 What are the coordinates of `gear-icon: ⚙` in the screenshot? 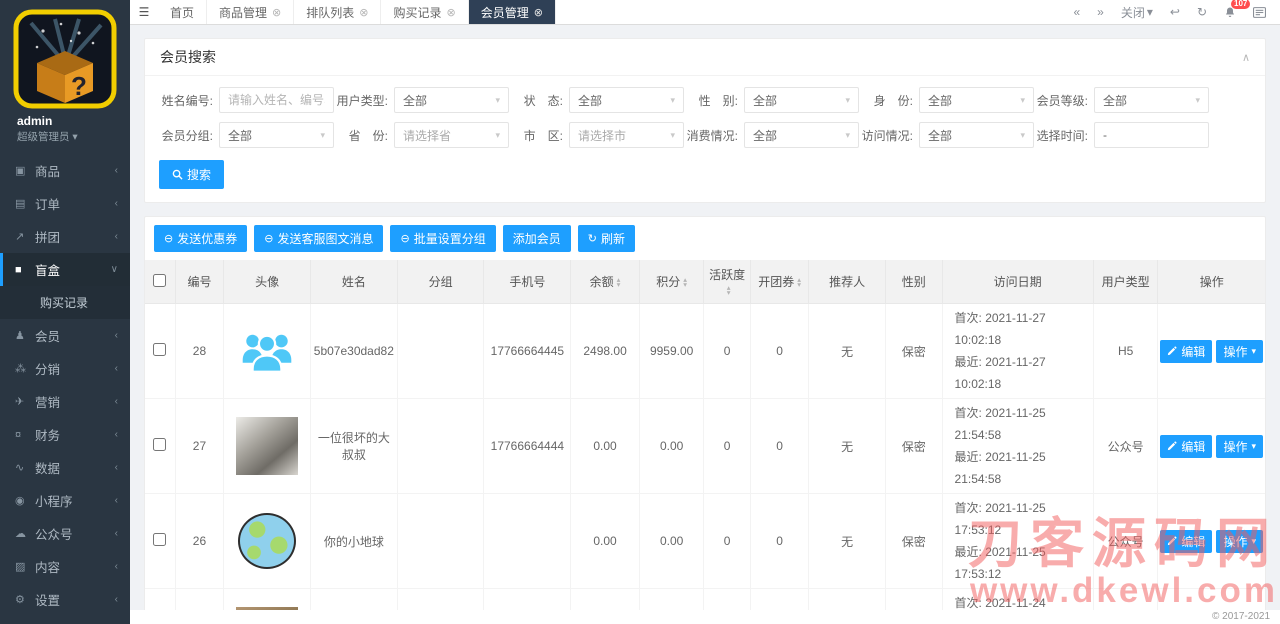 It's located at (20, 600).